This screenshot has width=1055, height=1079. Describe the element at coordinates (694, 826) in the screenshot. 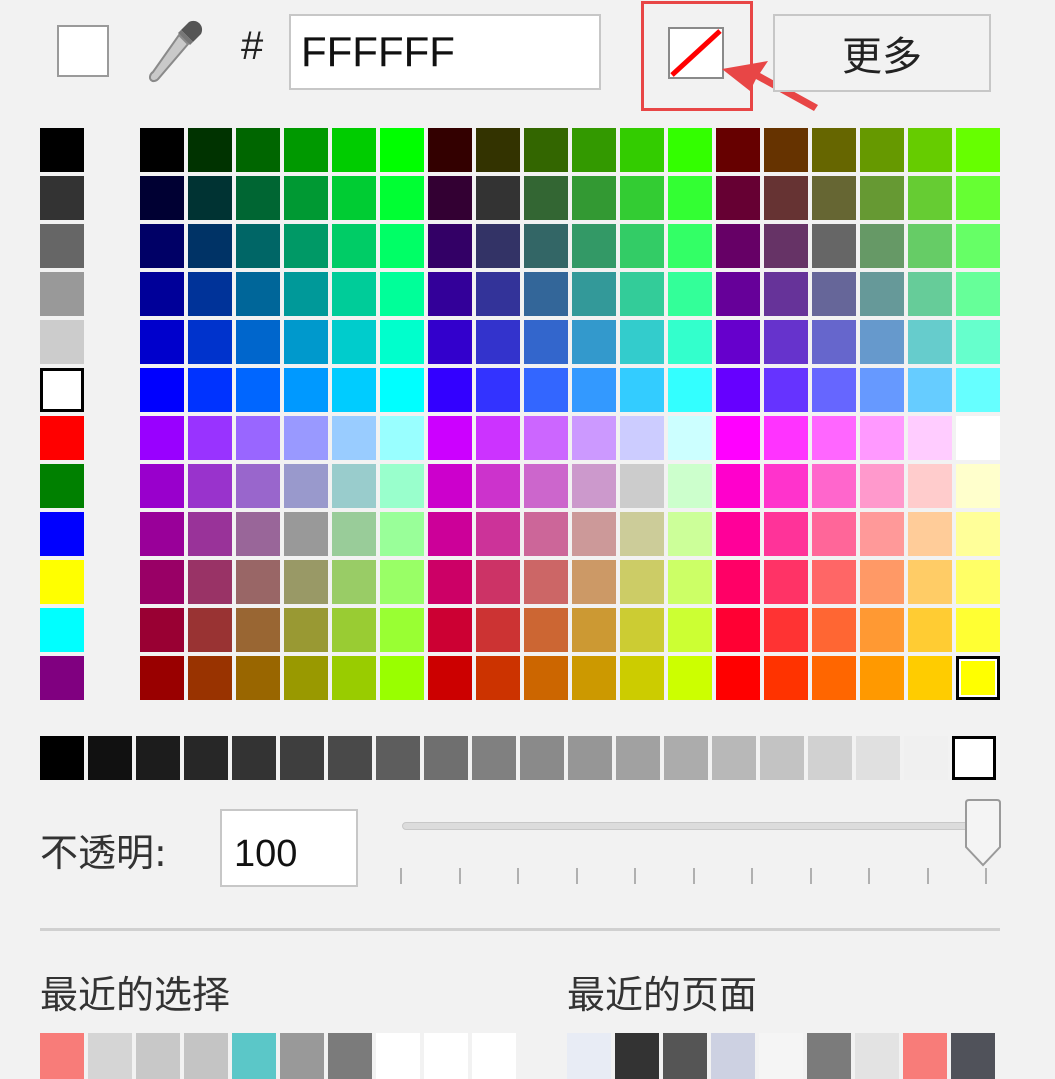

I see `opacity-slider-track` at that location.